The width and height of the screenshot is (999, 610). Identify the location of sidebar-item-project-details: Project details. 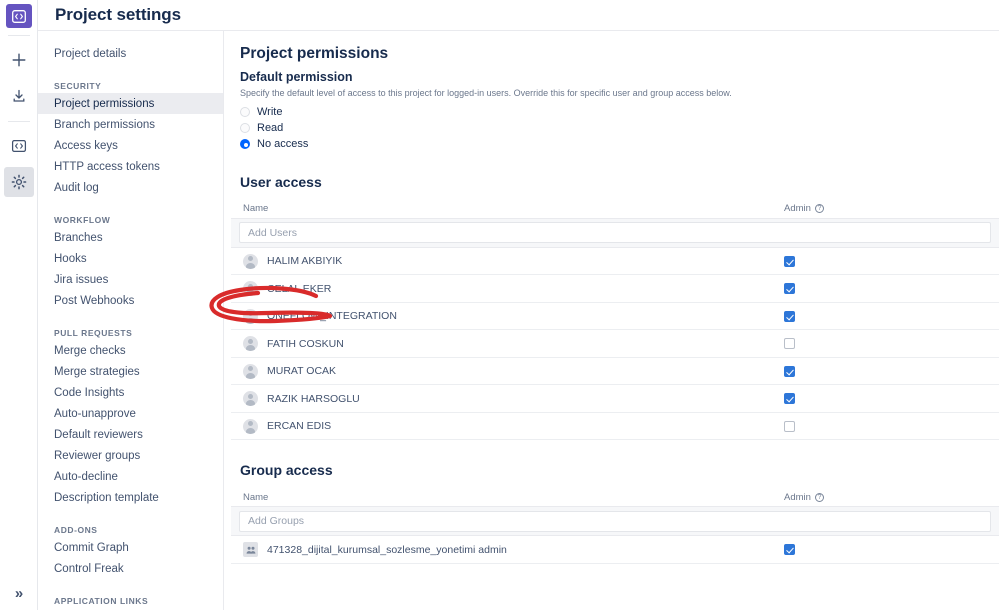
(130, 53).